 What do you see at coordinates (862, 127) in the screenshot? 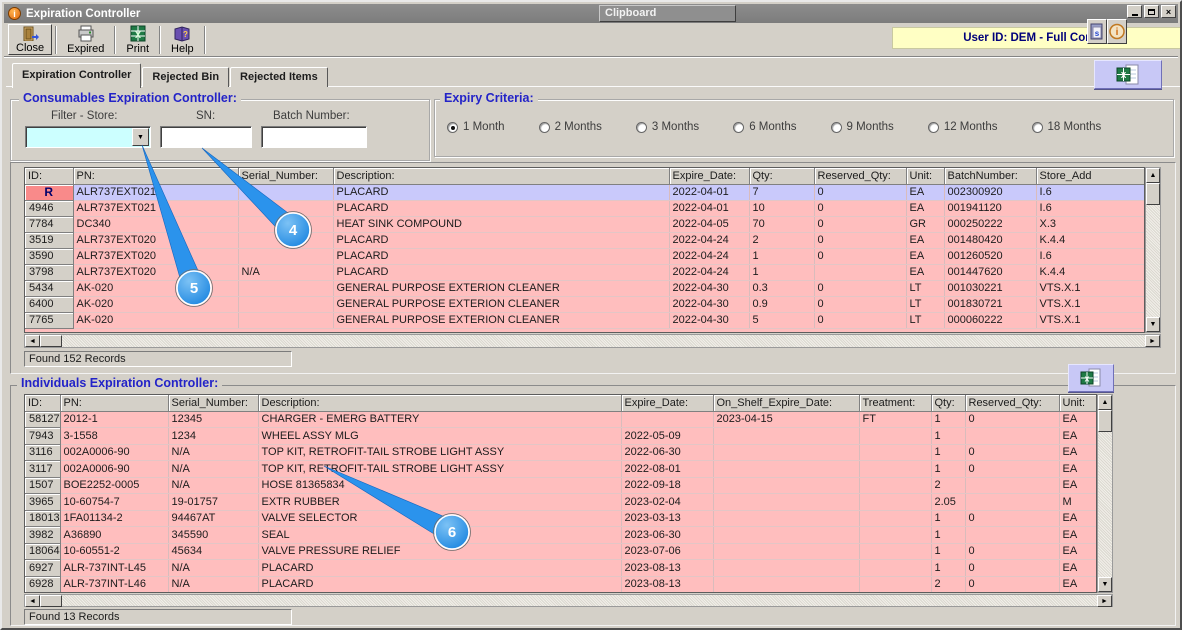
I see `expiry-radio-option: 9 Months` at bounding box center [862, 127].